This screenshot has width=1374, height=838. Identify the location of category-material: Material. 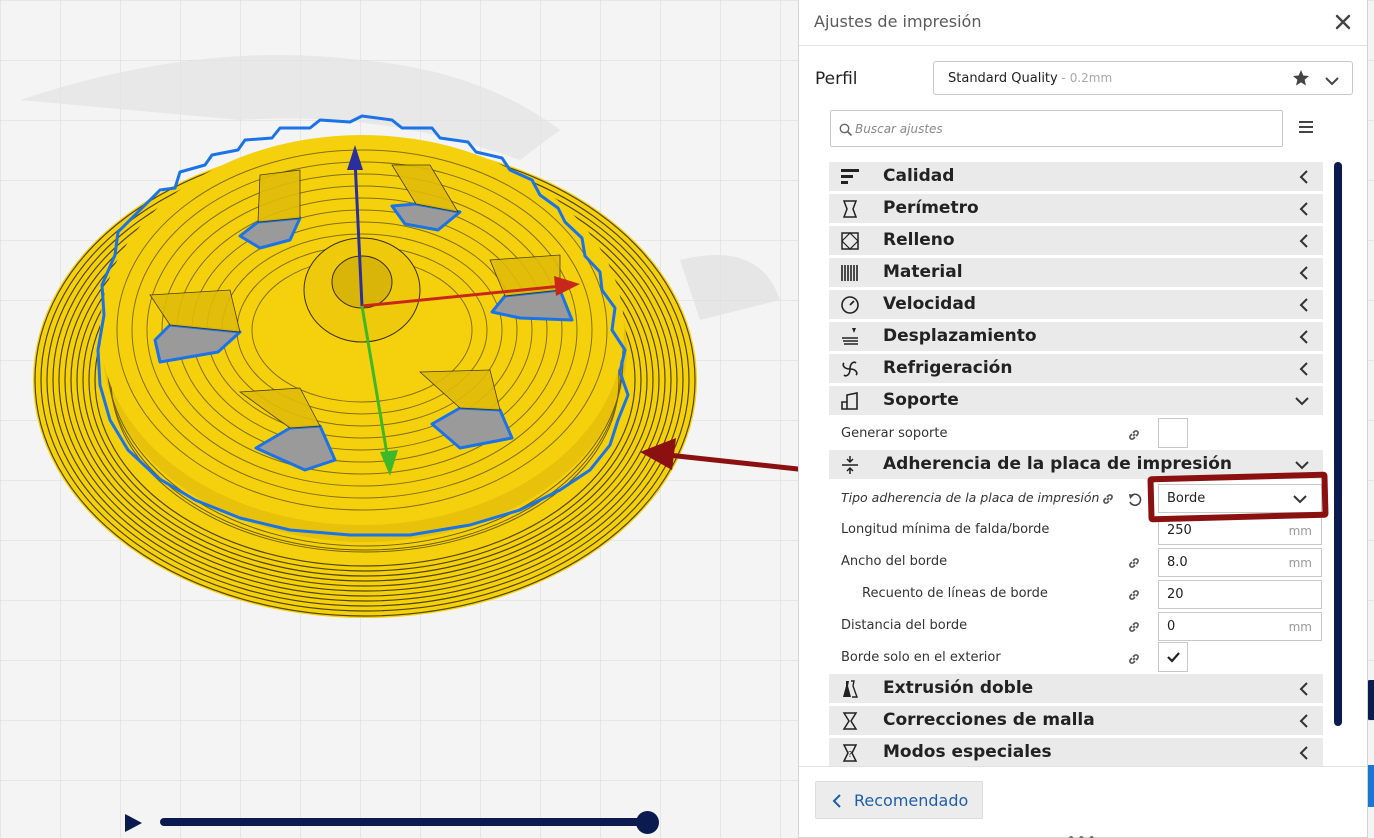
(1076, 272).